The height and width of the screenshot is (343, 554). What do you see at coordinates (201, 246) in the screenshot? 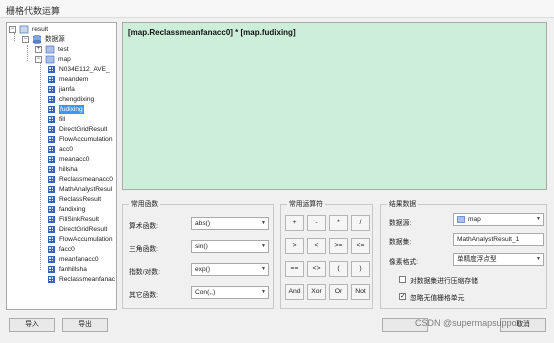
I see `trig-value: sin()` at bounding box center [201, 246].